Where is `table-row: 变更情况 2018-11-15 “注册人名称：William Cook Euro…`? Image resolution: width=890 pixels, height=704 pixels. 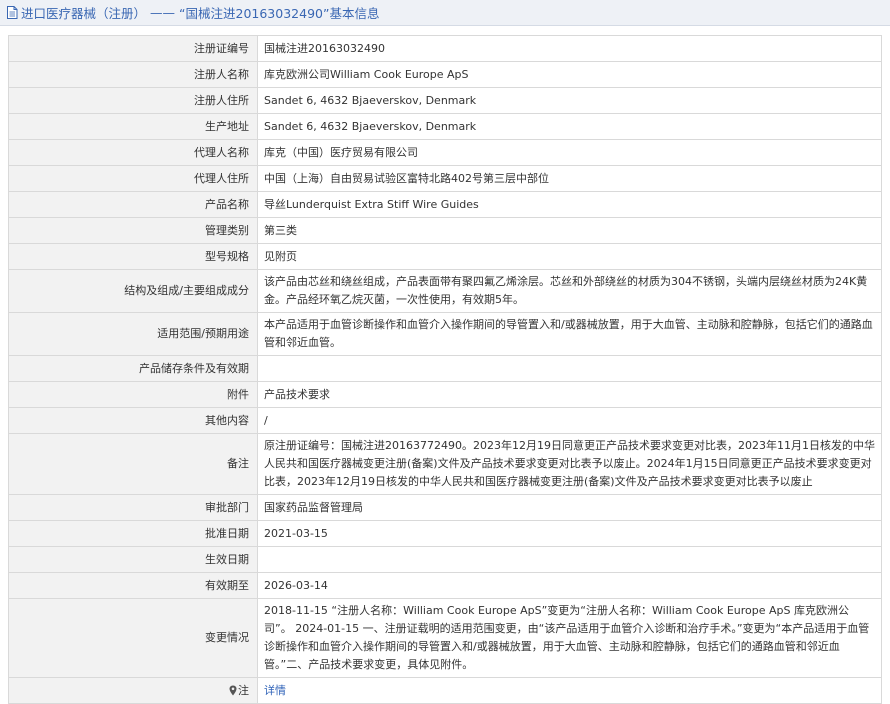
table-row: 变更情况 2018-11-15 “注册人名称：William Cook Euro… is located at coordinates (445, 638).